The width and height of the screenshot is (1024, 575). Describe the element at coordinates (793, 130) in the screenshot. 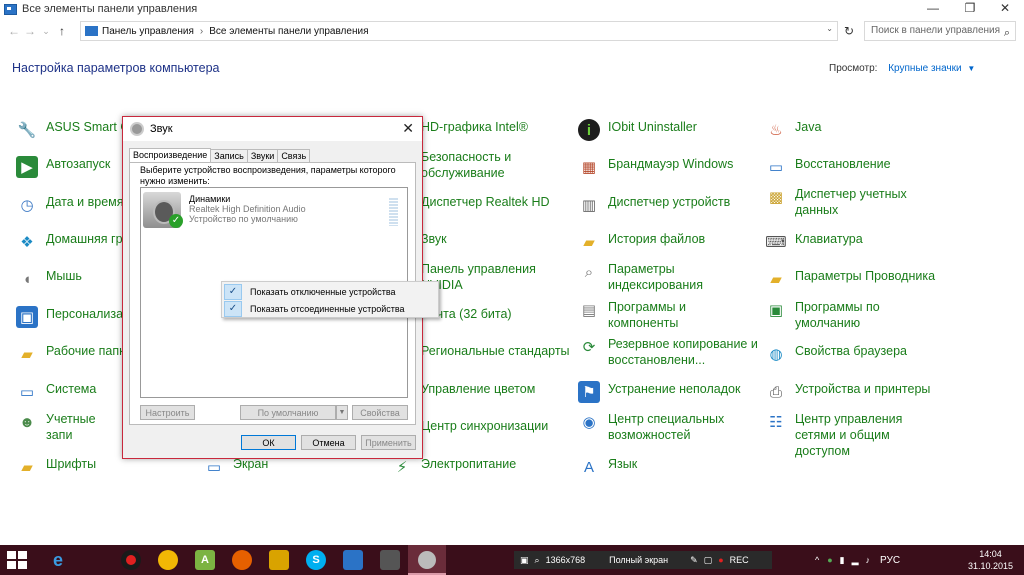

I see `cp-item: ♨ Java` at that location.